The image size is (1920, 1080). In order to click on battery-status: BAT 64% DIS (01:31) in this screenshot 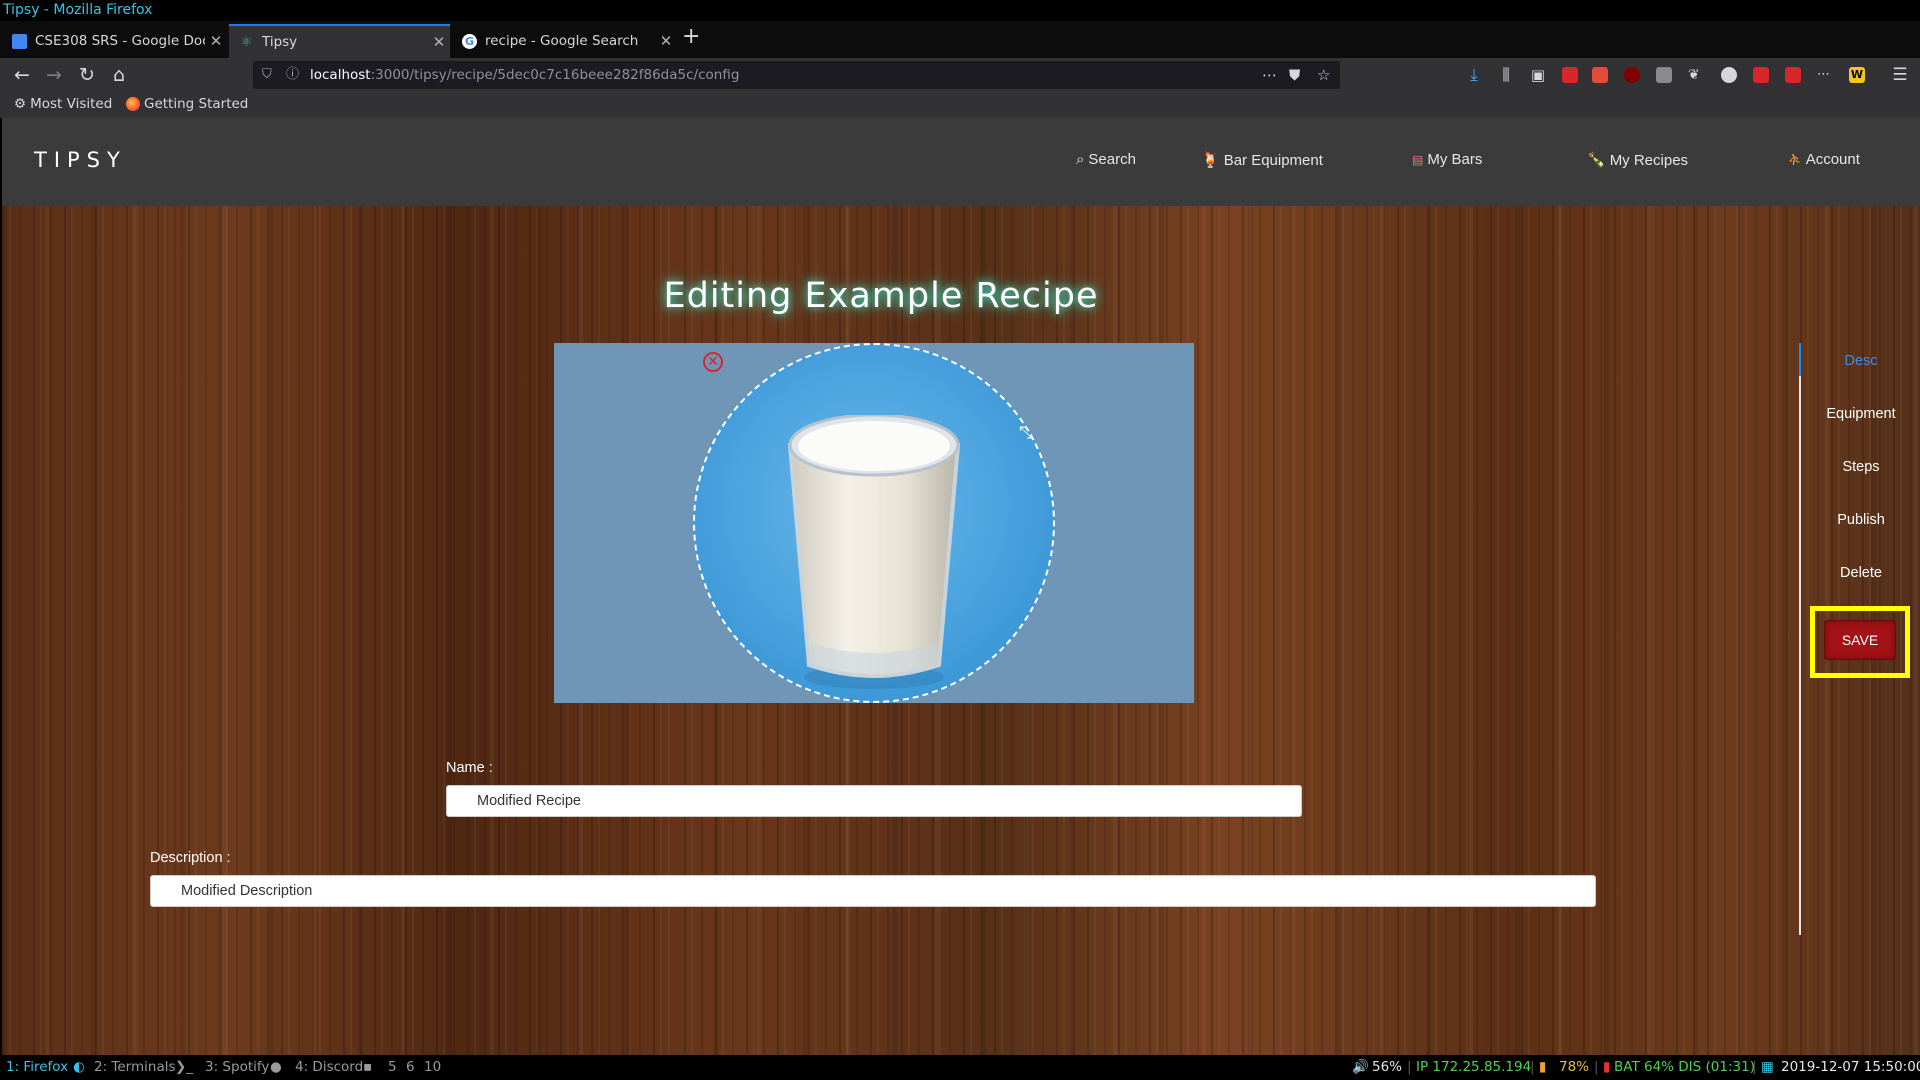, I will do `click(1684, 1067)`.